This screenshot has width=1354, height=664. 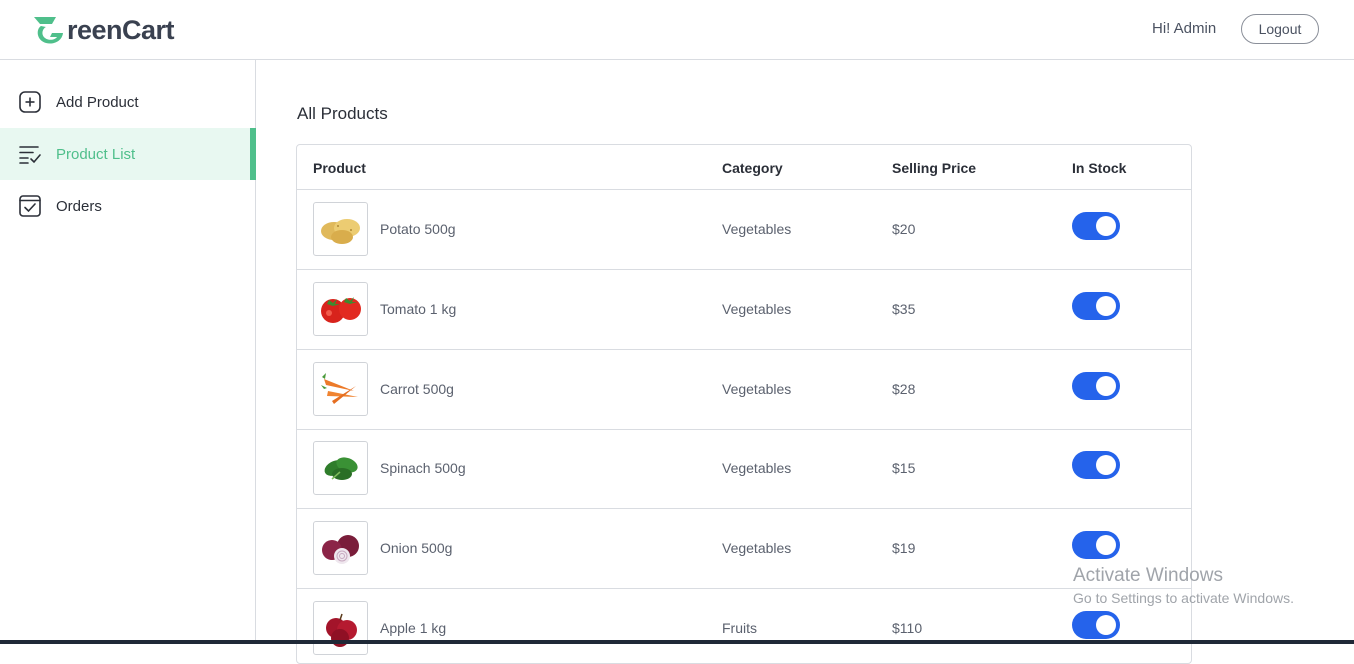 I want to click on add-square-icon, so click(x=30, y=102).